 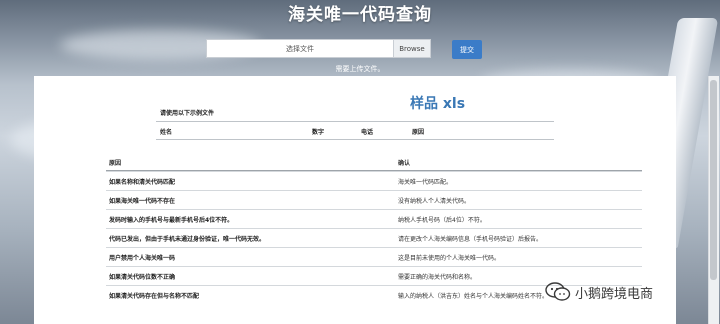 I want to click on sample-column-name: 姓名, so click(x=166, y=132).